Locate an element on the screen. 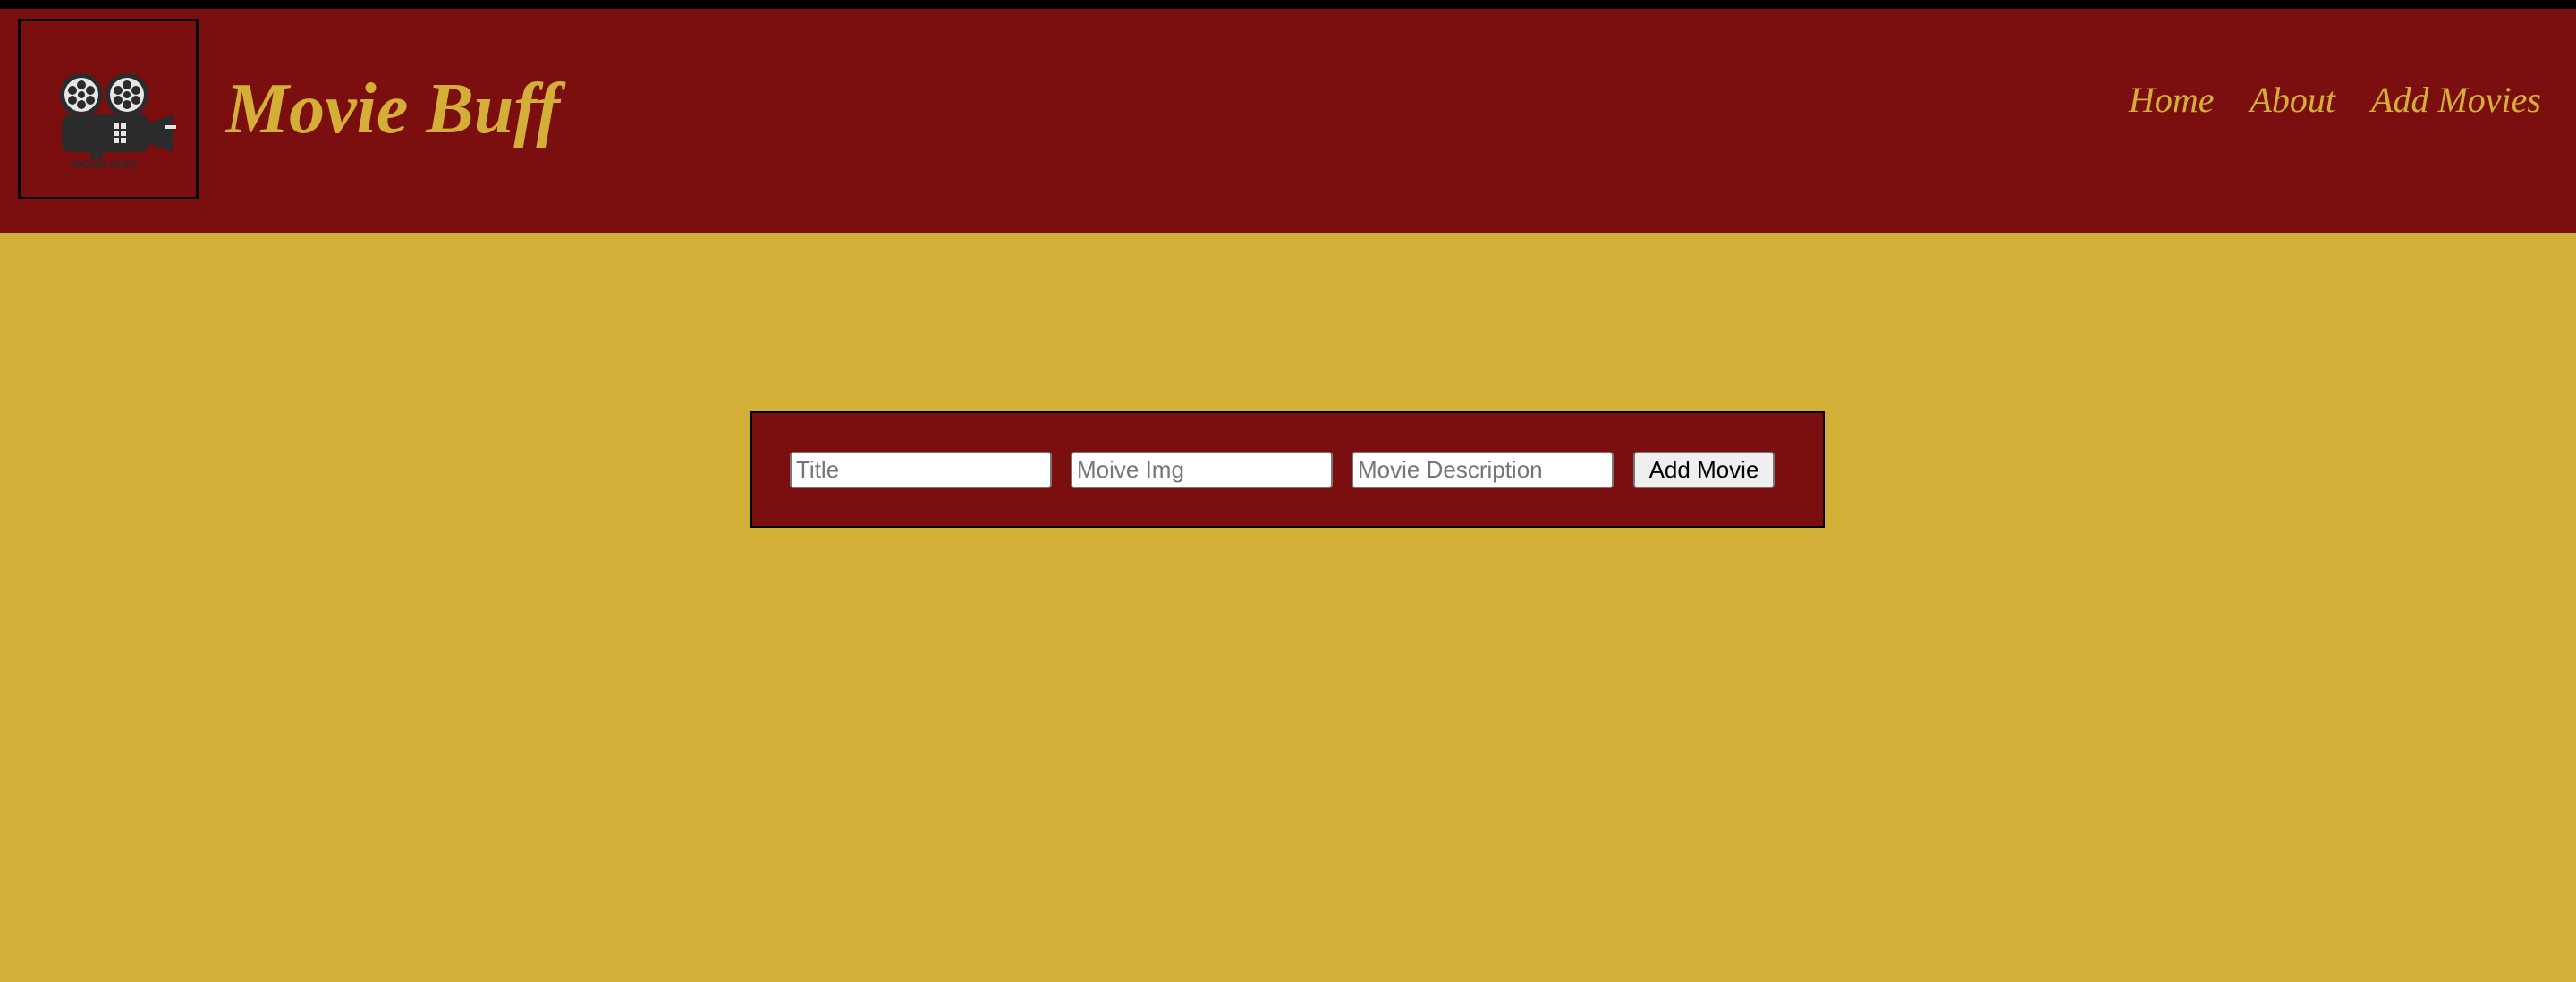  title-input is located at coordinates (921, 470).